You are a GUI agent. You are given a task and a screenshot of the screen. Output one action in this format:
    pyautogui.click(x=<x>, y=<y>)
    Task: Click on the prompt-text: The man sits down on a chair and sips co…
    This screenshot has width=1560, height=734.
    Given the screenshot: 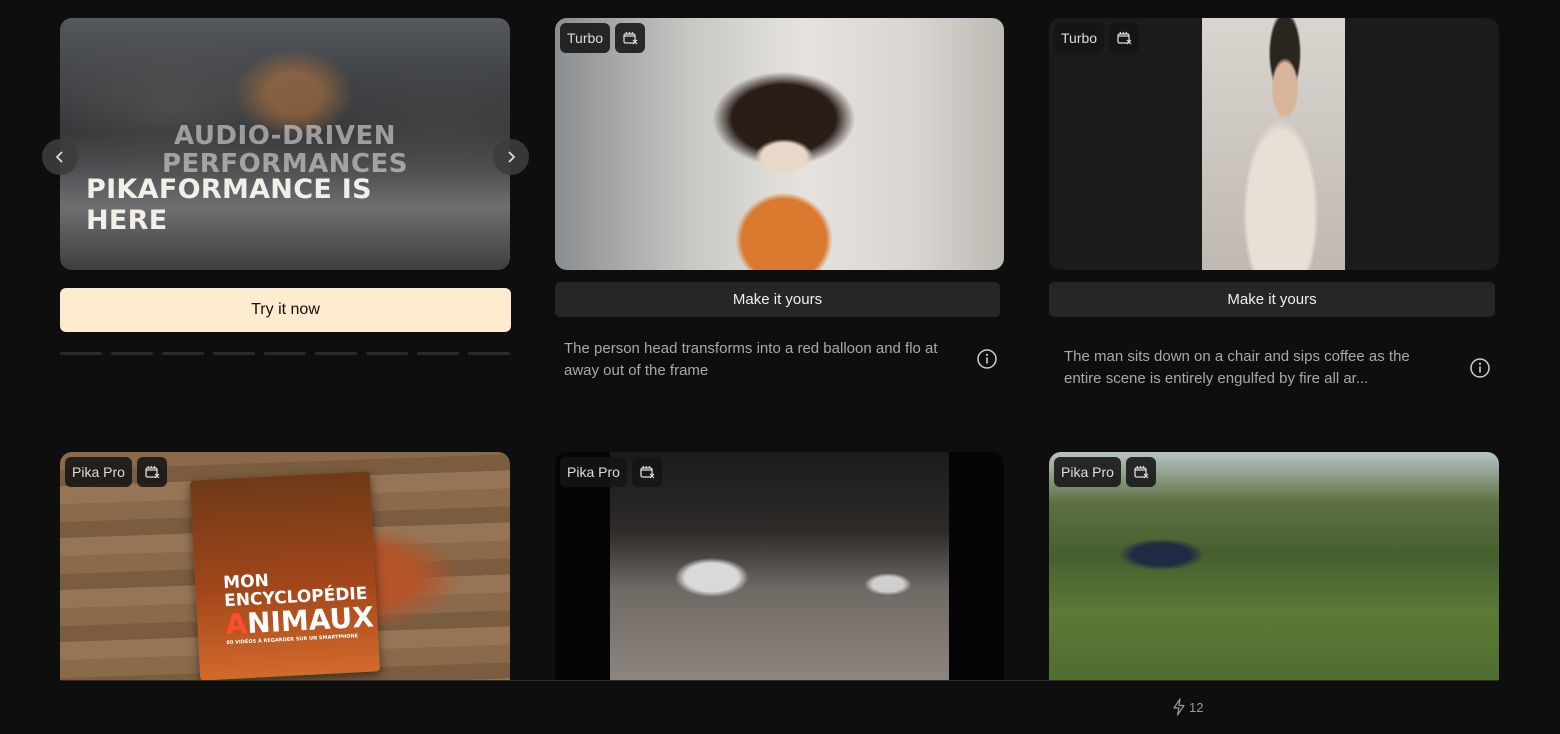 What is the action you would take?
    pyautogui.click(x=1237, y=367)
    